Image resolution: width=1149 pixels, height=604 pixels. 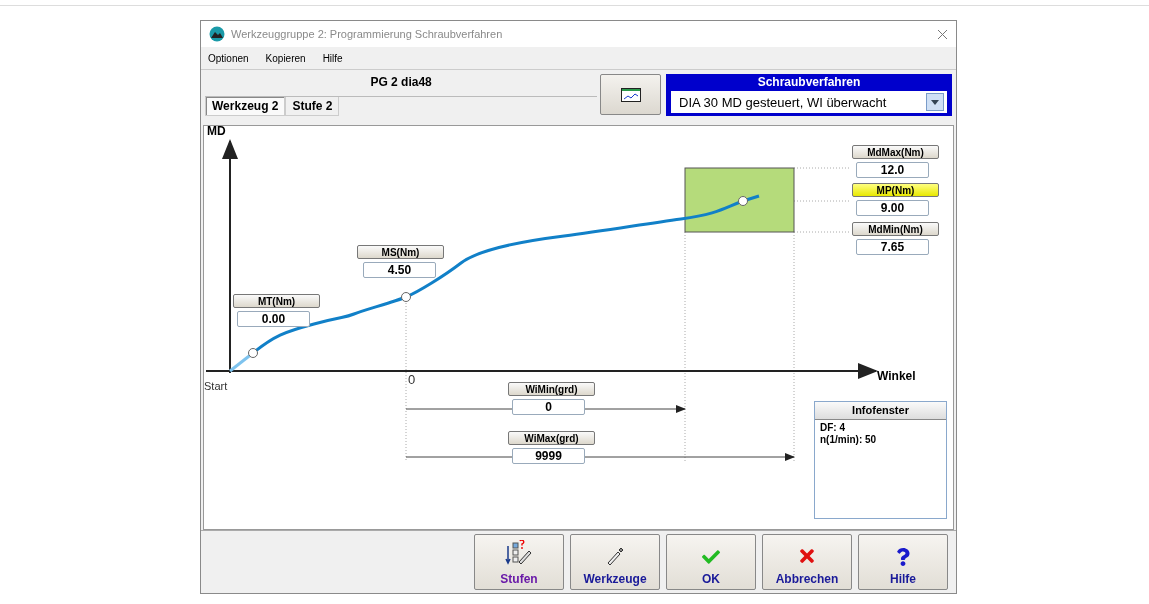 I want to click on parameter-button: MP(Nm), so click(x=895, y=190).